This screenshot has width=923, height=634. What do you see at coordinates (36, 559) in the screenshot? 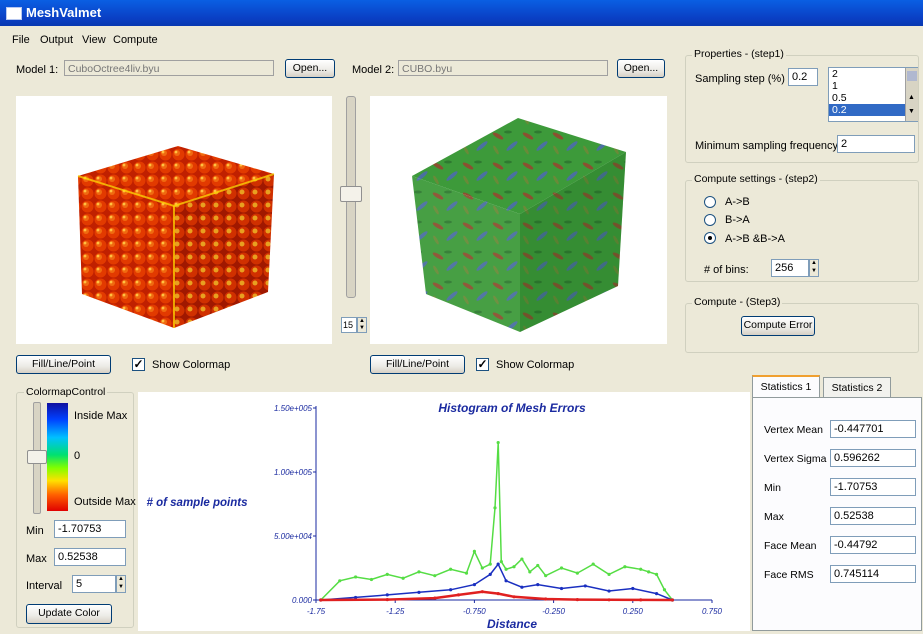
I see `colormap-max-label: Max` at bounding box center [36, 559].